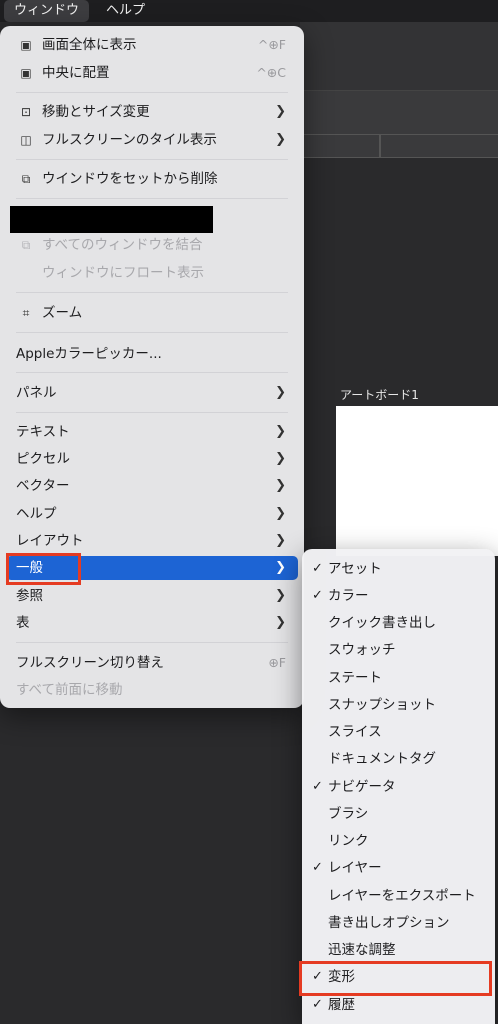 Image resolution: width=498 pixels, height=1024 pixels. What do you see at coordinates (29, 596) in the screenshot?
I see `menu-item-label: 参照` at bounding box center [29, 596].